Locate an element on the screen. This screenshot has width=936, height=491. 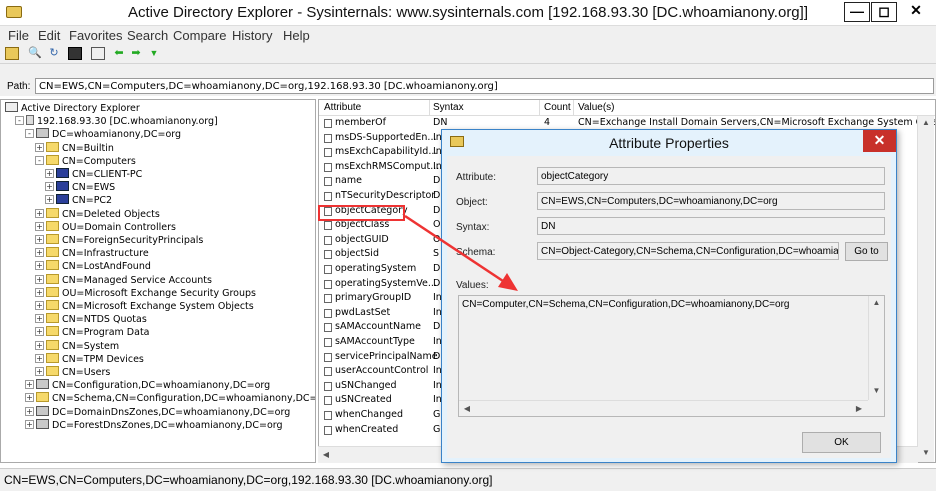
save-icon is located at coordinates (75, 53).